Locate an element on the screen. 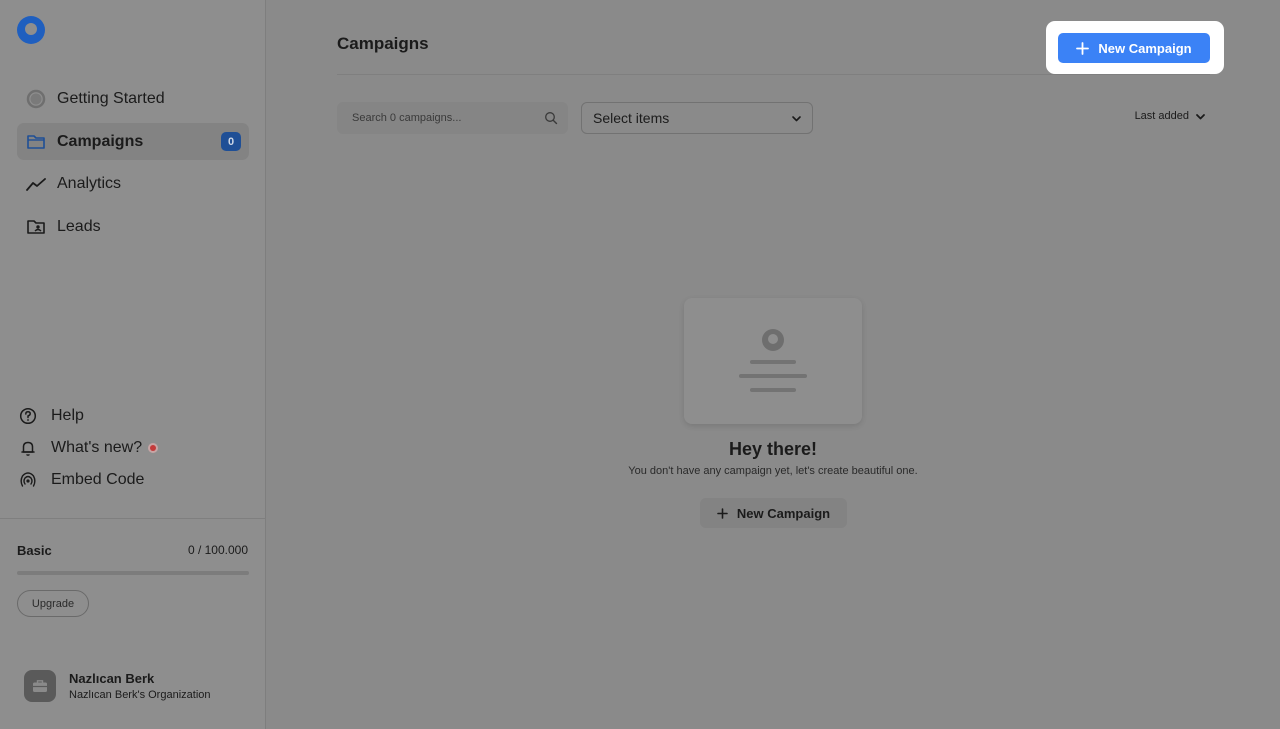 The image size is (1280, 729). sort-label: Last added is located at coordinates (1161, 116).